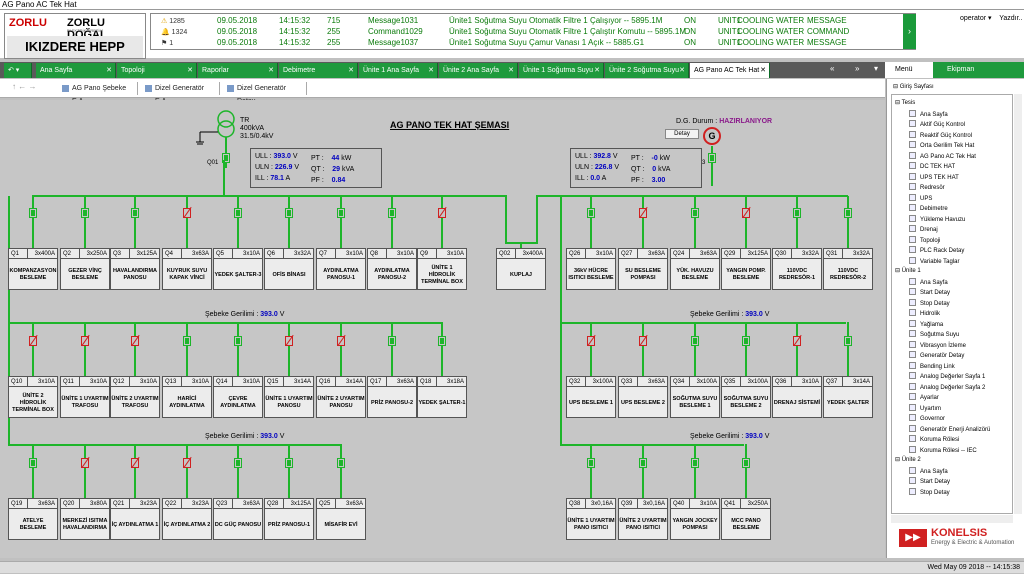 Image resolution: width=1024 pixels, height=574 pixels. Describe the element at coordinates (932, 366) in the screenshot. I see `tree-item: Bending Link` at that location.